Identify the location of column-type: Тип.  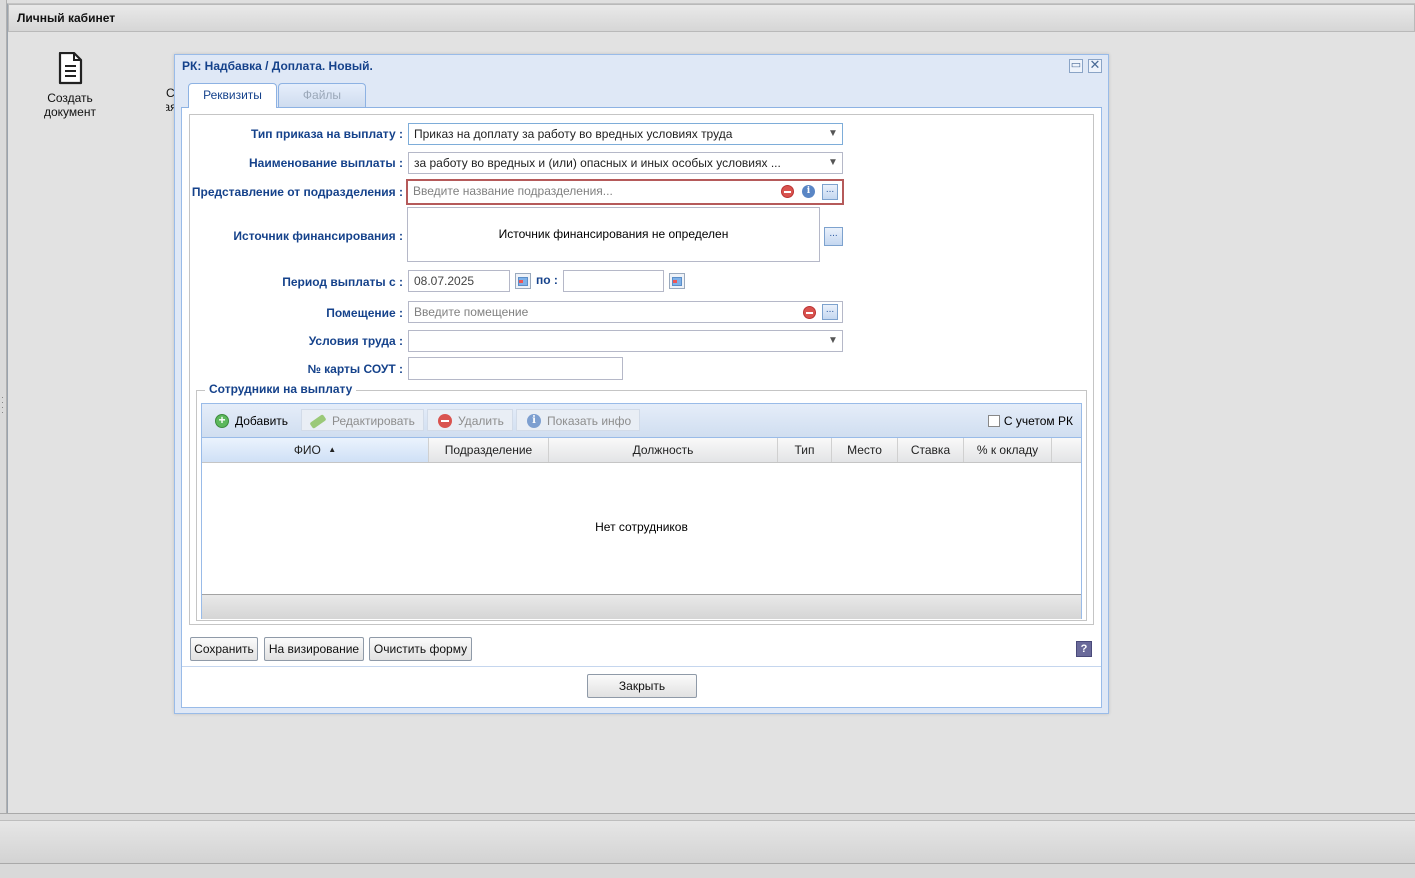
(805, 450).